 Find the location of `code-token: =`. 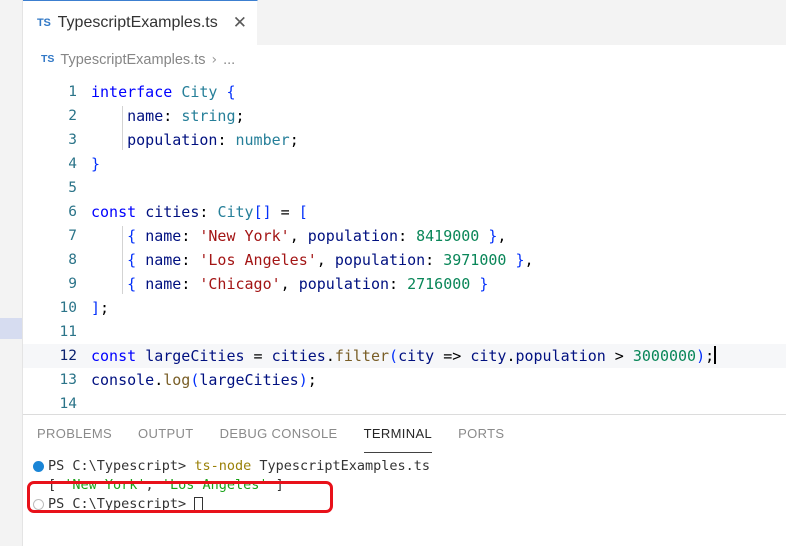

code-token: = is located at coordinates (258, 356).